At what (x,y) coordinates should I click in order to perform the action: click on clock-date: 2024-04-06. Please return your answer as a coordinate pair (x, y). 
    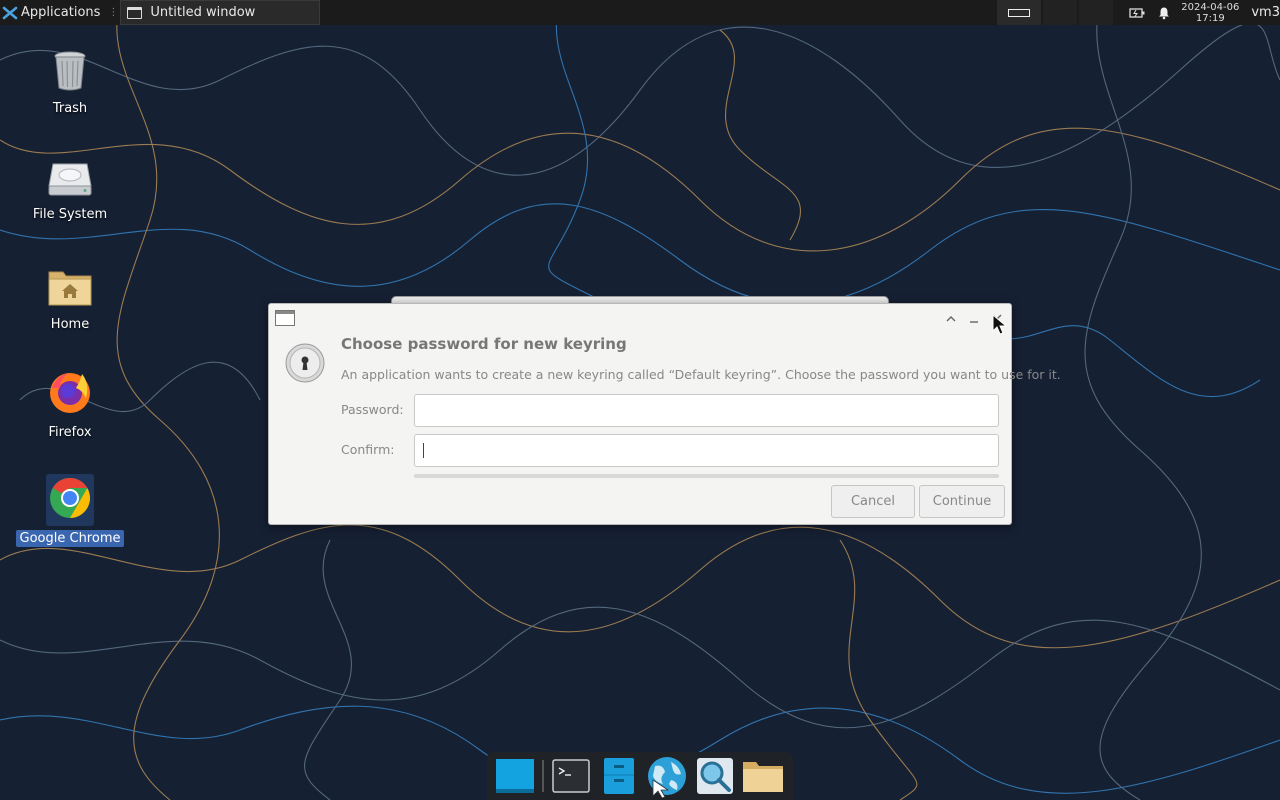
    Looking at the image, I should click on (1210, 7).